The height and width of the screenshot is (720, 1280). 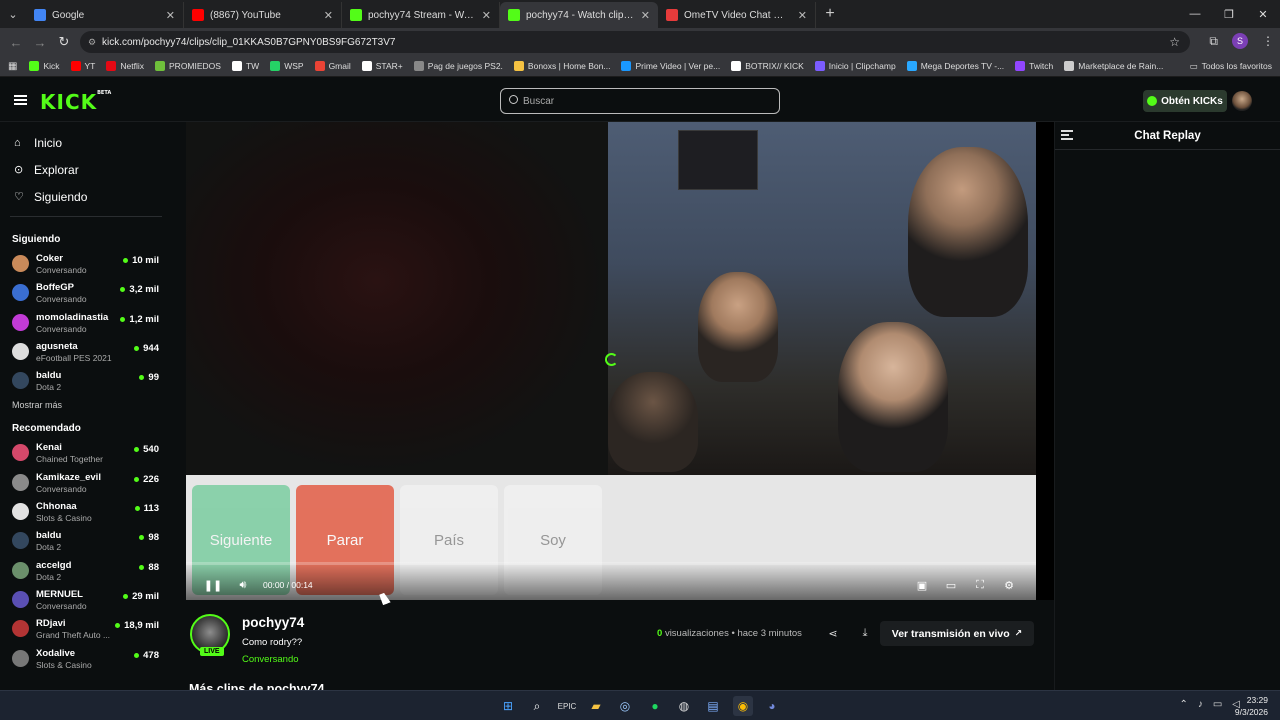 I want to click on pip-icon: ▣, so click(x=922, y=585).